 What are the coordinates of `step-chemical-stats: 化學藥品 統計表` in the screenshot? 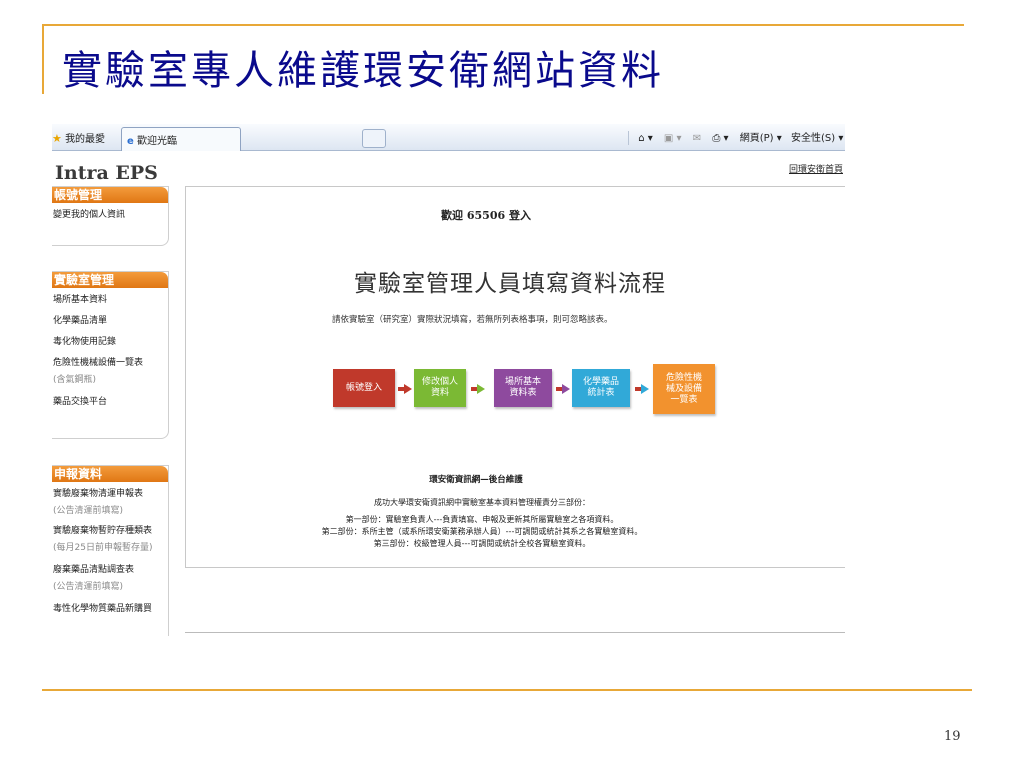 It's located at (601, 388).